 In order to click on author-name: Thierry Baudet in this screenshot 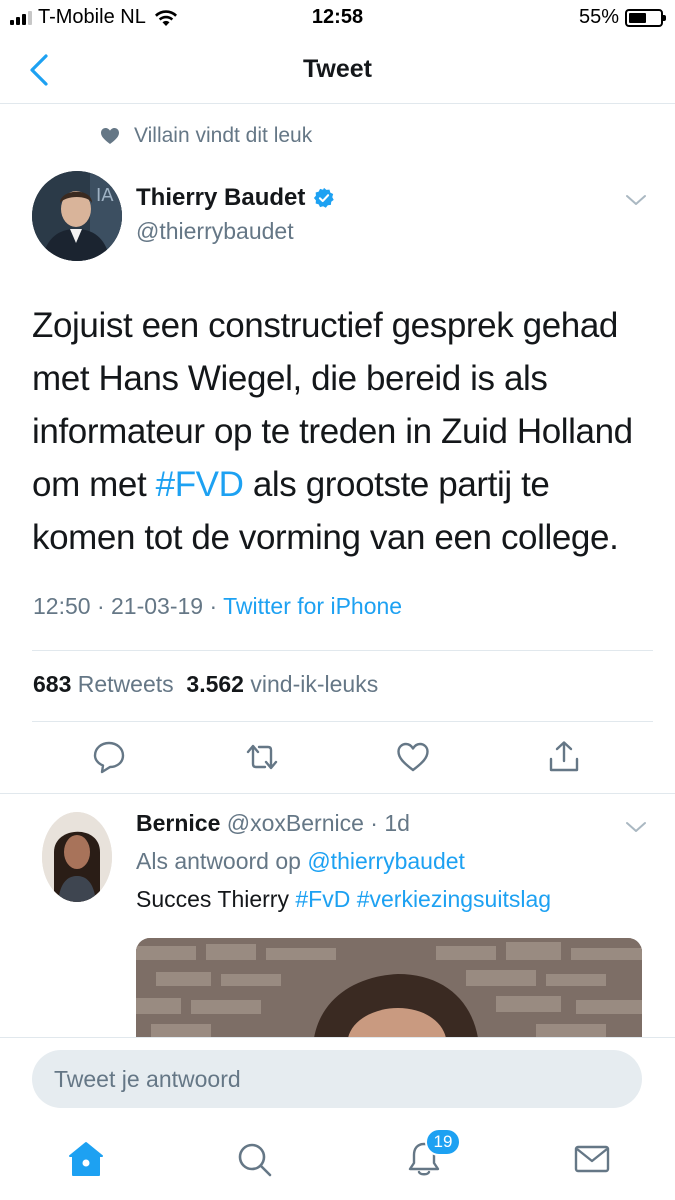, I will do `click(235, 198)`.